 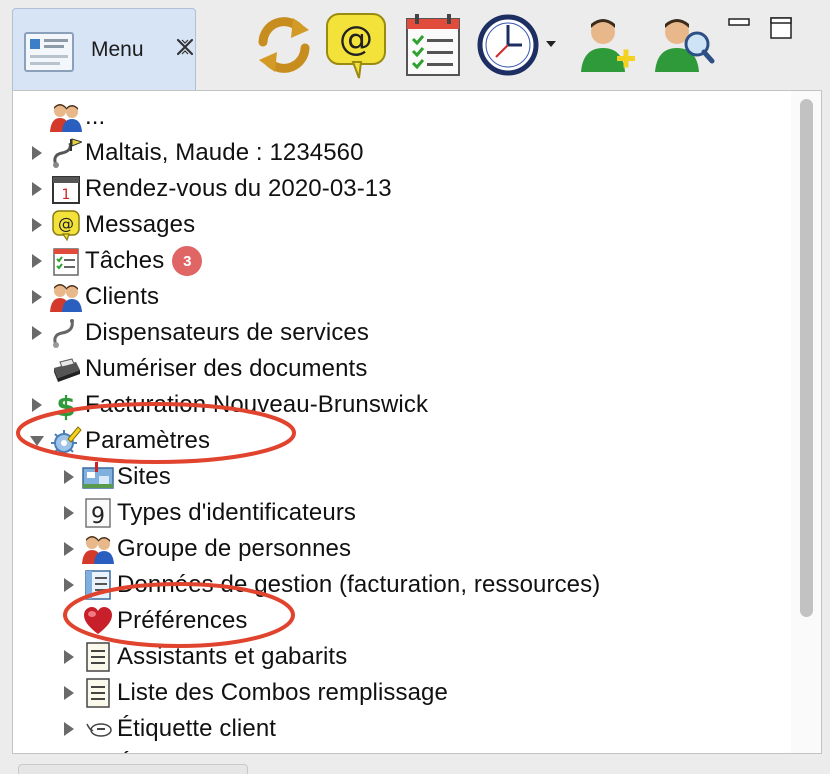 I want to click on tree-item-label: Groupe de personnes, so click(x=234, y=548).